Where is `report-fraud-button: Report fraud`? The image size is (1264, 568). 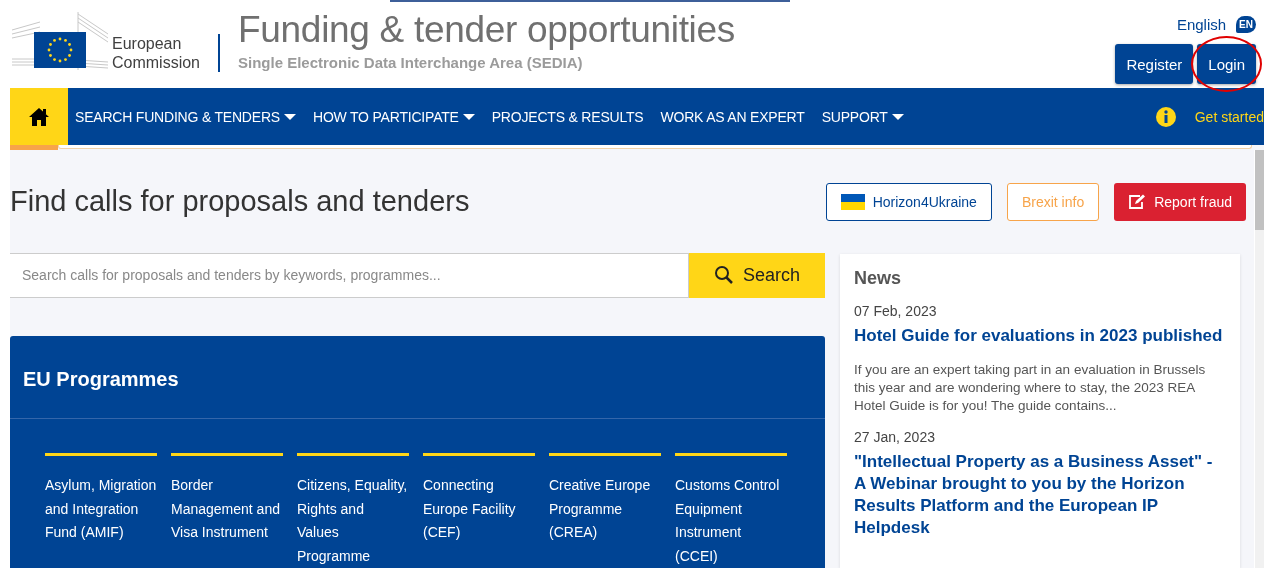 report-fraud-button: Report fraud is located at coordinates (1180, 202).